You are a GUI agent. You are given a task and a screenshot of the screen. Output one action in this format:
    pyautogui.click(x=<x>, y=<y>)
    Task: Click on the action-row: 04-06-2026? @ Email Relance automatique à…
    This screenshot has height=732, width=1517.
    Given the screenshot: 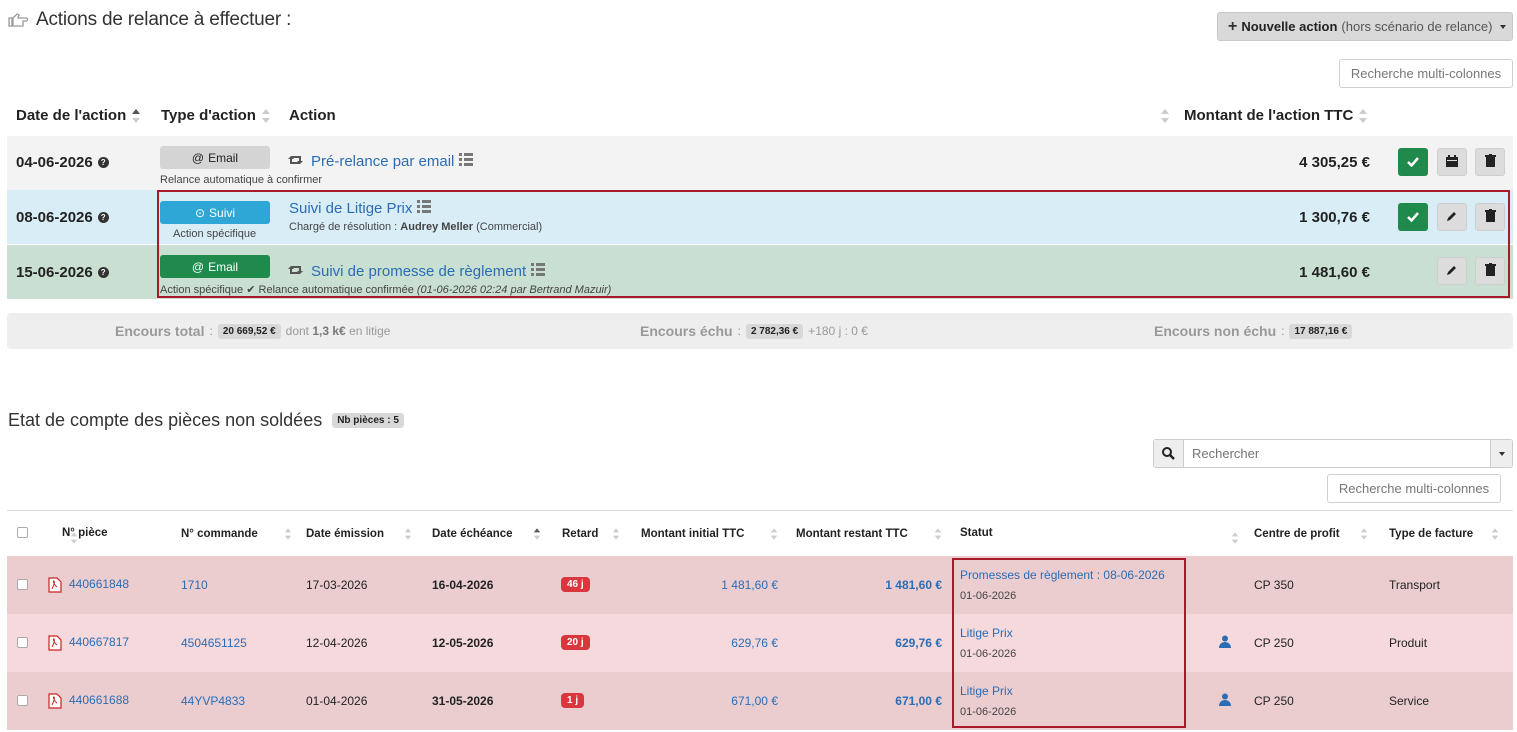 What is the action you would take?
    pyautogui.click(x=760, y=163)
    